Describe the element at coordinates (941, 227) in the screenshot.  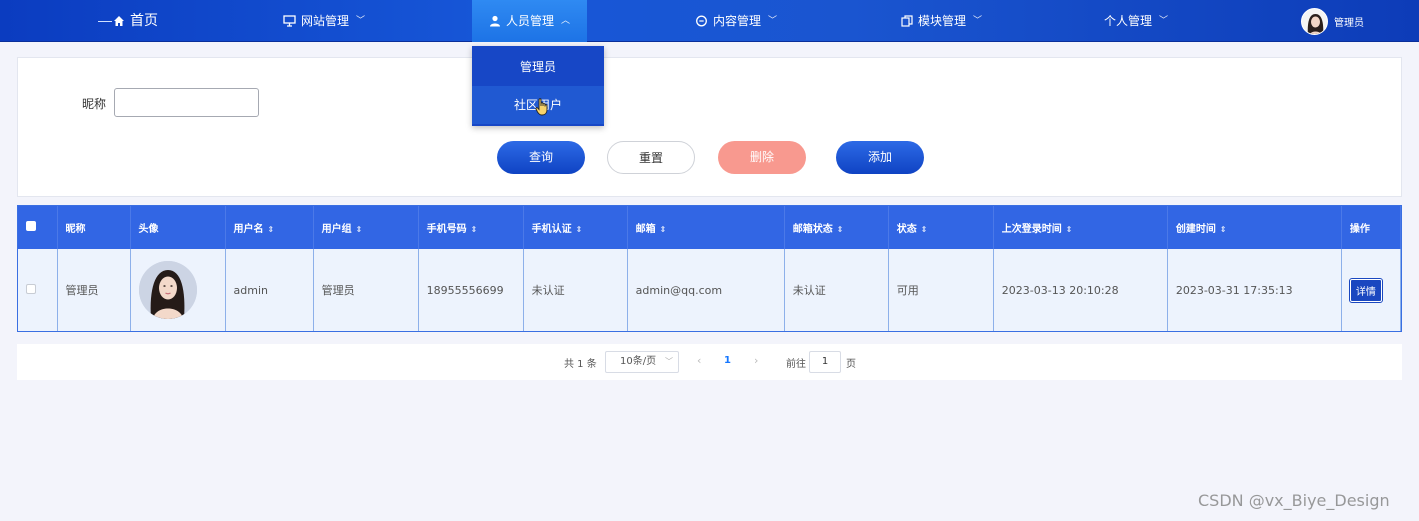
I see `col-status: 状态 ⇕` at that location.